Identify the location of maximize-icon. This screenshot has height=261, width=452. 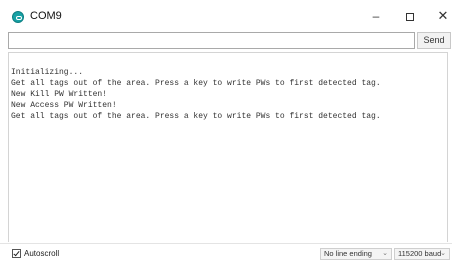
(410, 16).